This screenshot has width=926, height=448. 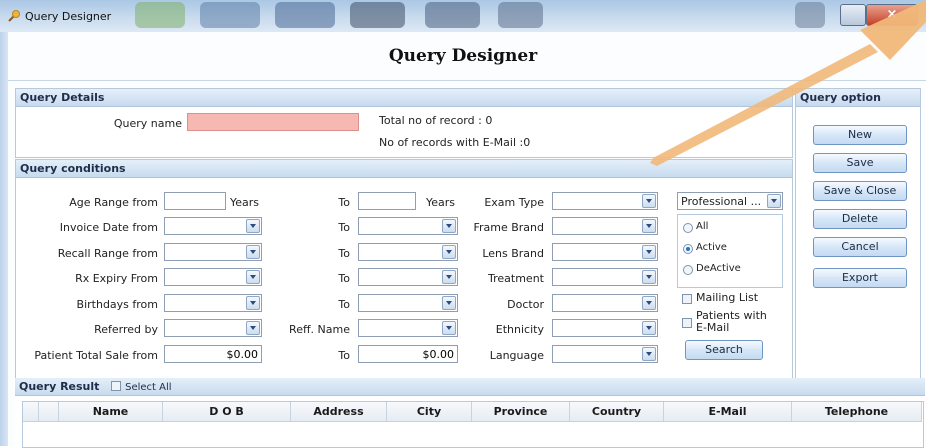 What do you see at coordinates (860, 135) in the screenshot?
I see `new-button: New` at bounding box center [860, 135].